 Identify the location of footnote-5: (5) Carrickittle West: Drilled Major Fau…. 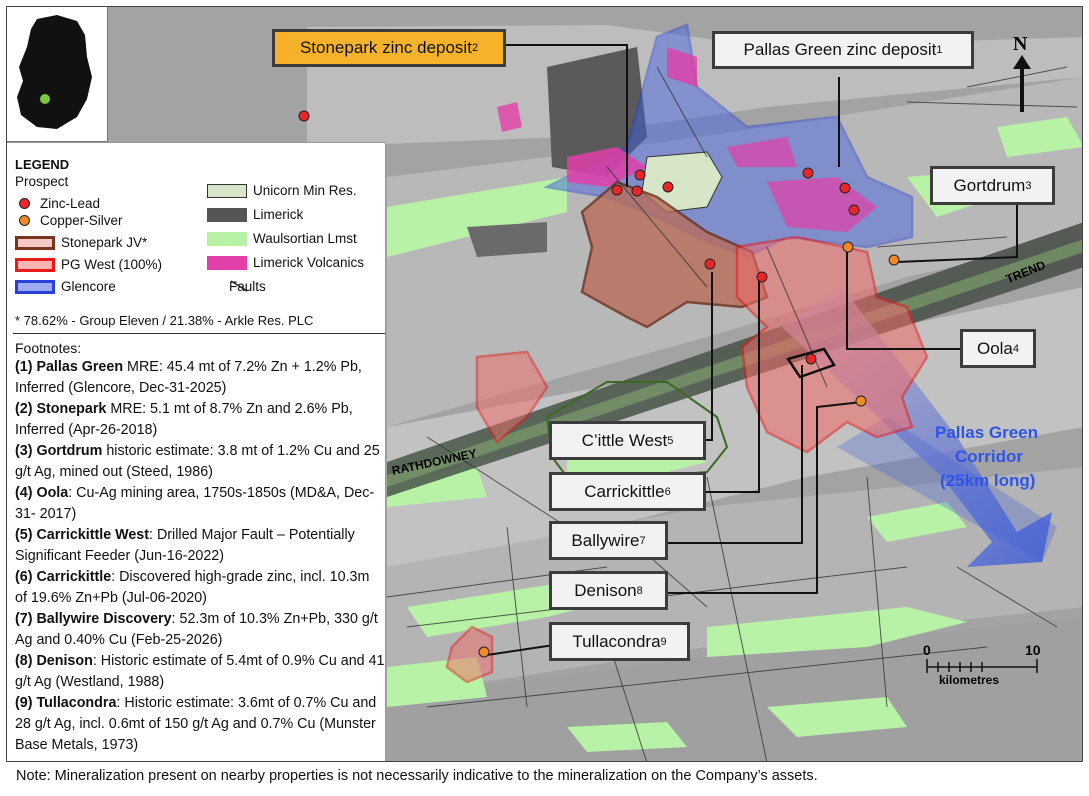
(185, 545).